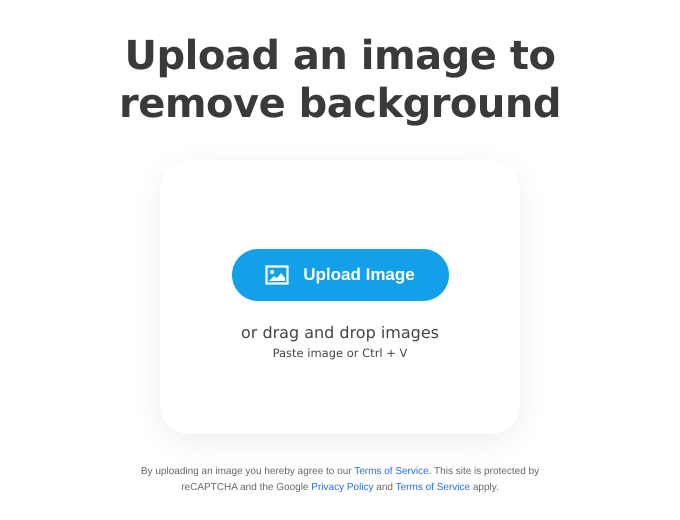  What do you see at coordinates (277, 275) in the screenshot?
I see `image-icon` at bounding box center [277, 275].